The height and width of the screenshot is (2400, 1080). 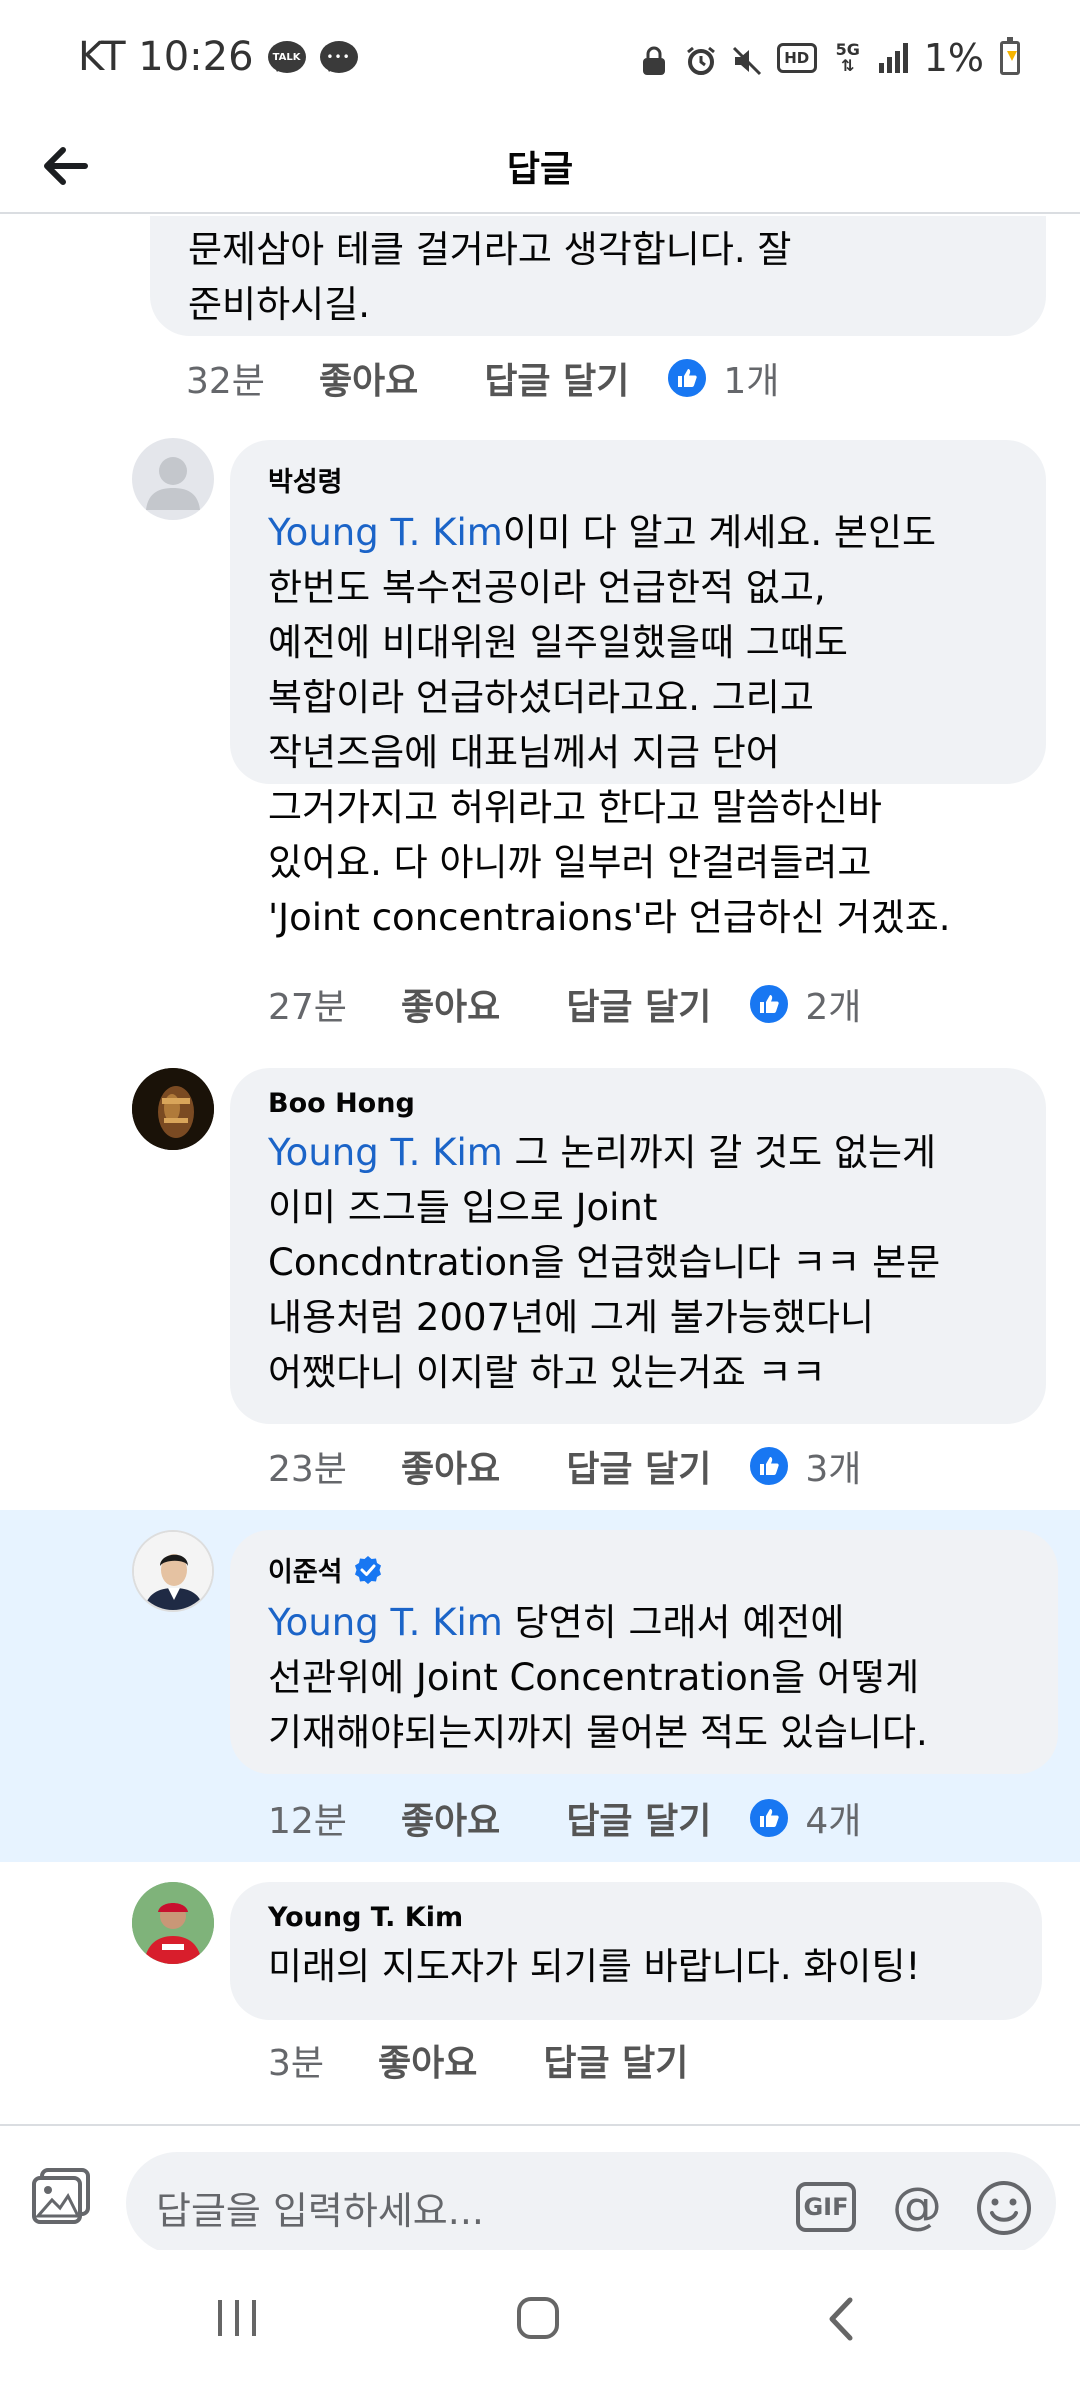 What do you see at coordinates (482, 378) in the screenshot?
I see `comment-meta: 32분 좋아요 답글 달기 1개` at bounding box center [482, 378].